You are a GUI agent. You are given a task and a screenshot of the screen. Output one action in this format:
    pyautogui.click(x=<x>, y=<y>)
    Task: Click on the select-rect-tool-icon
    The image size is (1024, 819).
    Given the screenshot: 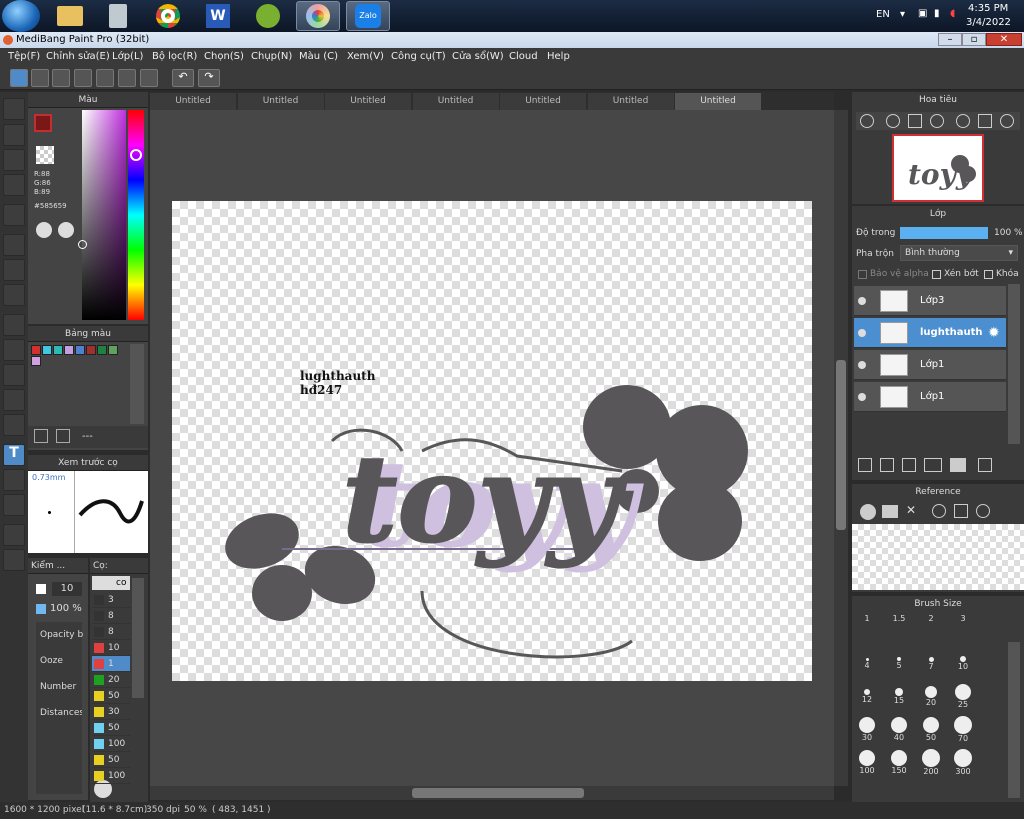 What is the action you would take?
    pyautogui.click(x=14, y=325)
    